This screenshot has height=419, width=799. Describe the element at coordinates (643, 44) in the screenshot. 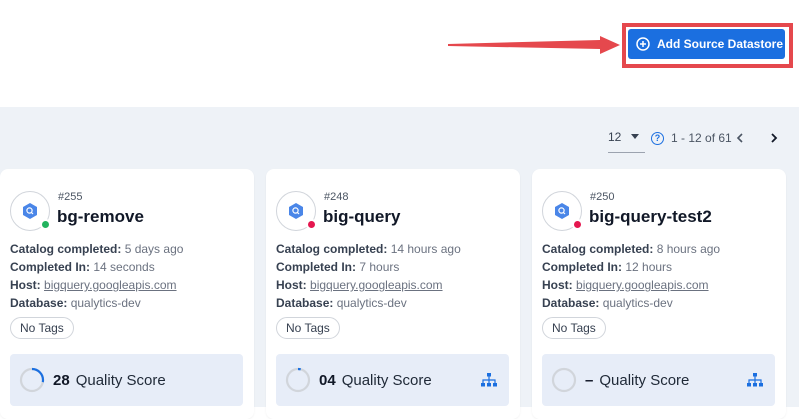

I see `plus-circle-icon` at that location.